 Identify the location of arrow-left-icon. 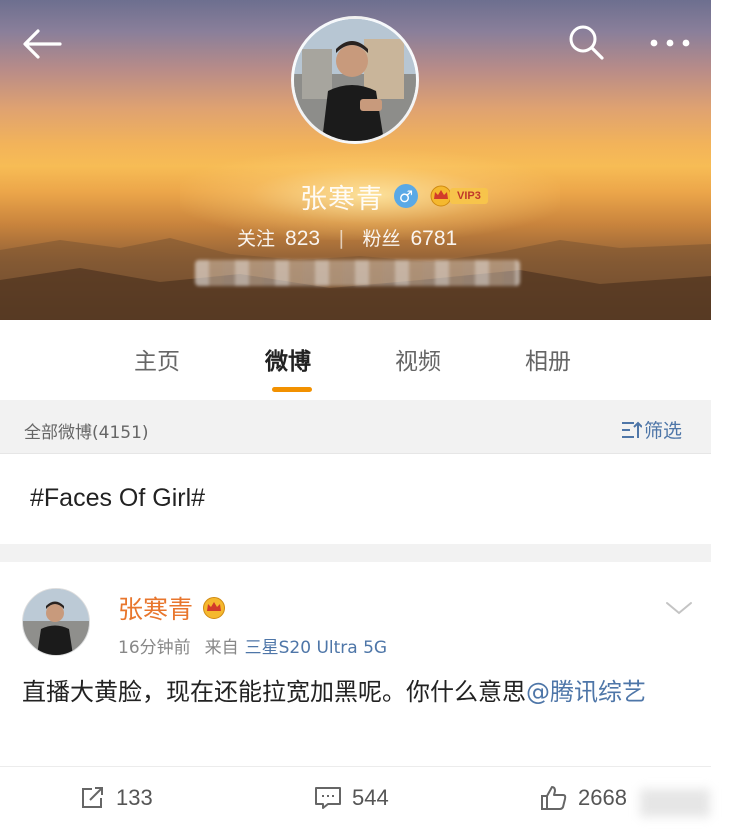
(42, 44).